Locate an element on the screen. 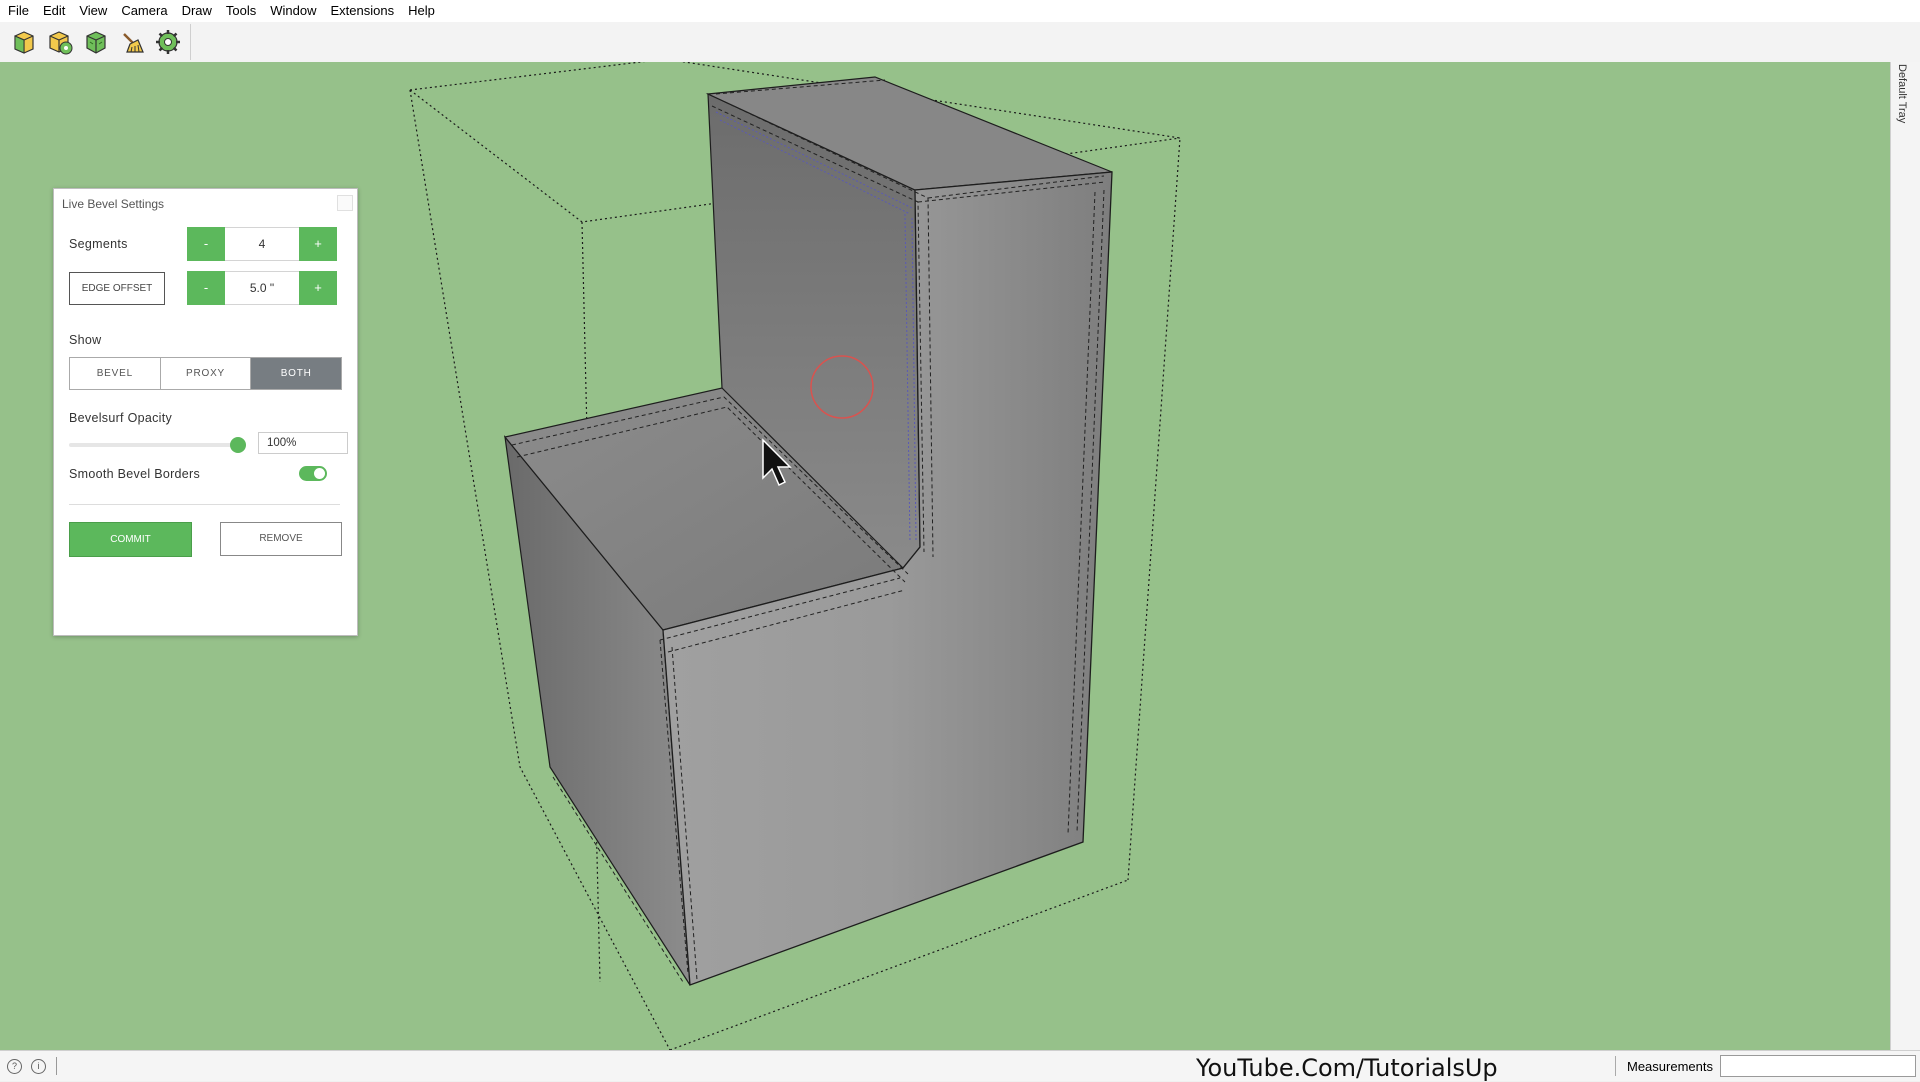 This screenshot has width=1920, height=1082. segments-increase-button: + is located at coordinates (318, 244).